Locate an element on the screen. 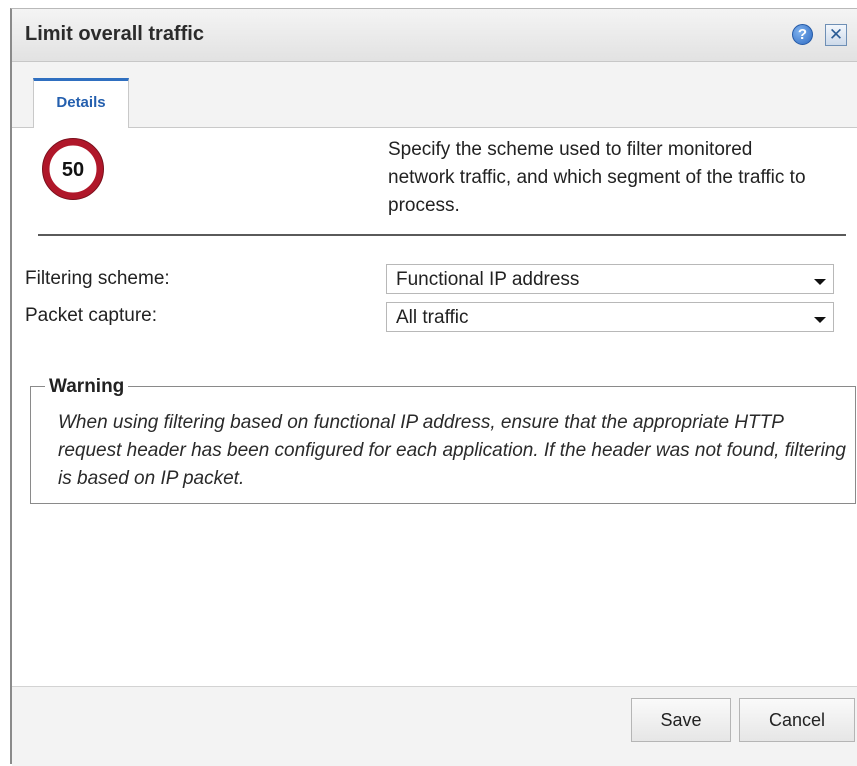 The image size is (857, 766). packet-capture-select: All traffic is located at coordinates (610, 317).